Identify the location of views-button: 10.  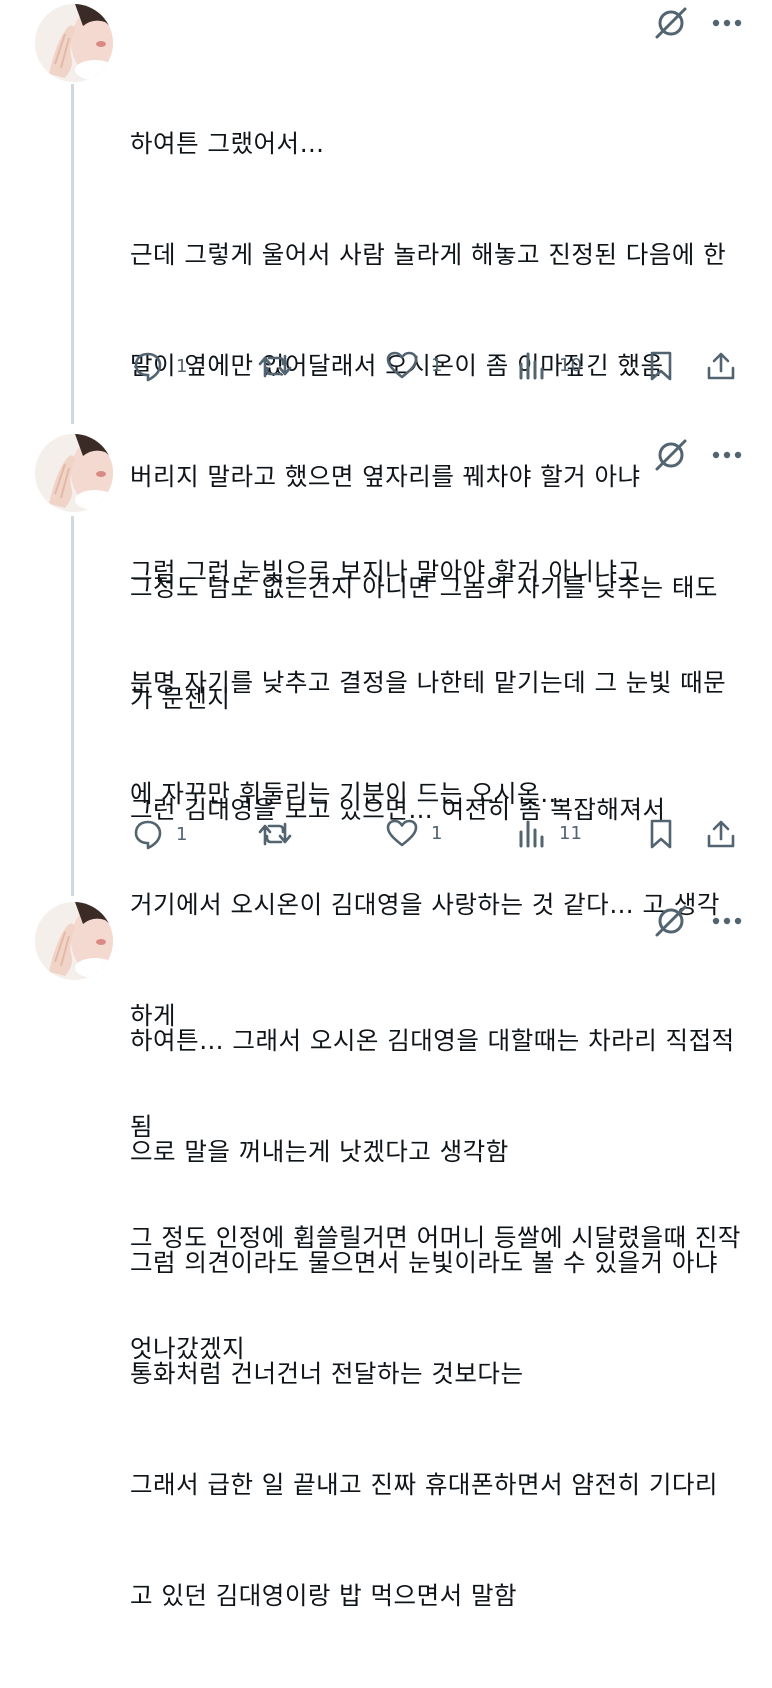
(549, 365).